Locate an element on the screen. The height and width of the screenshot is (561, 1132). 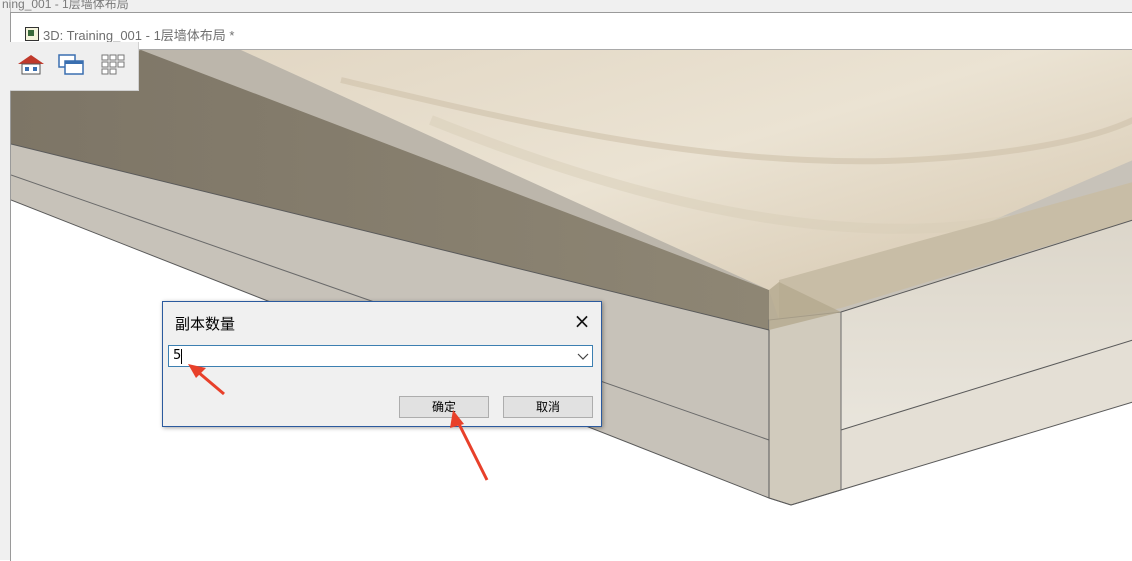
copy-count-dialog: 副本数量 × 5 确定 取消 is located at coordinates (382, 364).